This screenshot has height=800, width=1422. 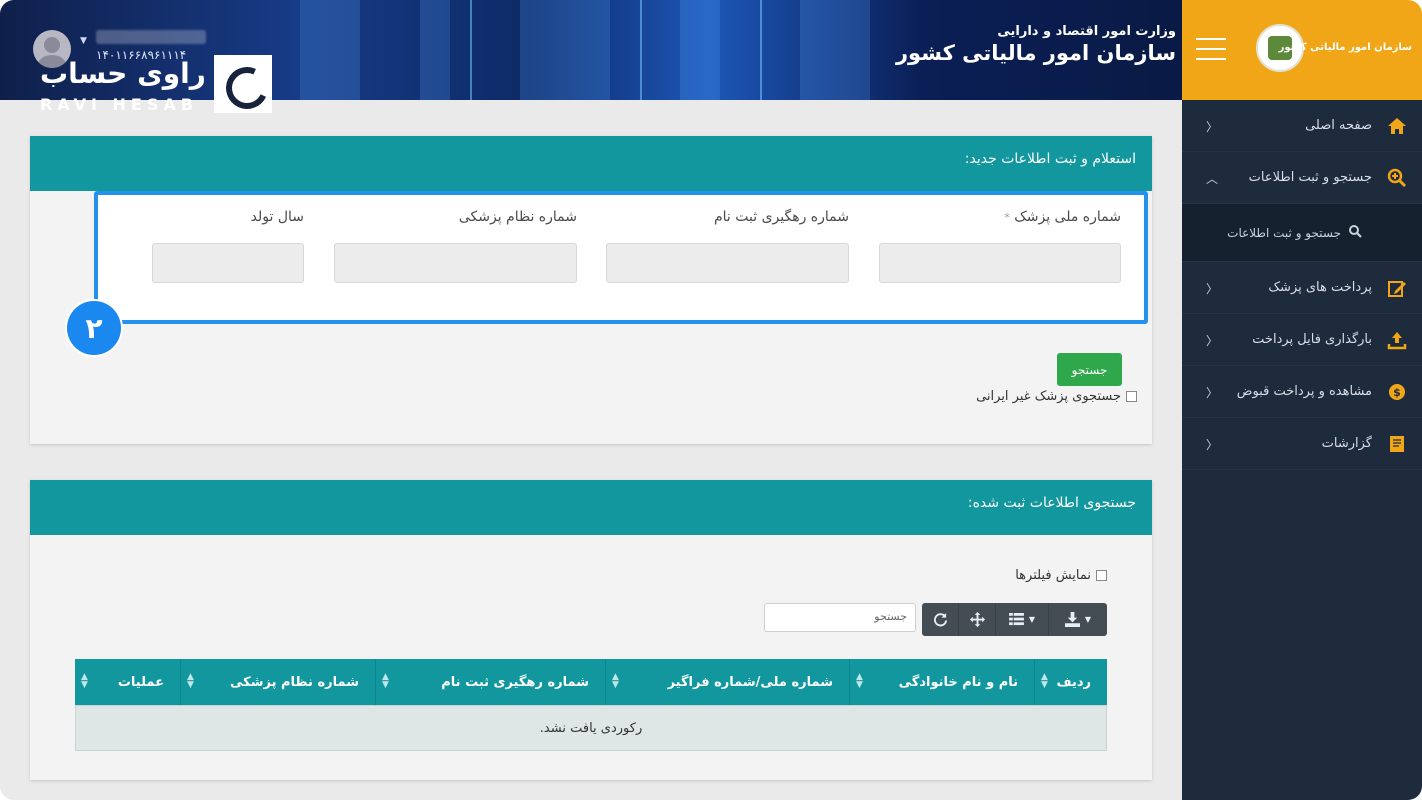 I want to click on show-filters-checkbox-row: نمایش فیلترها, so click(x=1061, y=575).